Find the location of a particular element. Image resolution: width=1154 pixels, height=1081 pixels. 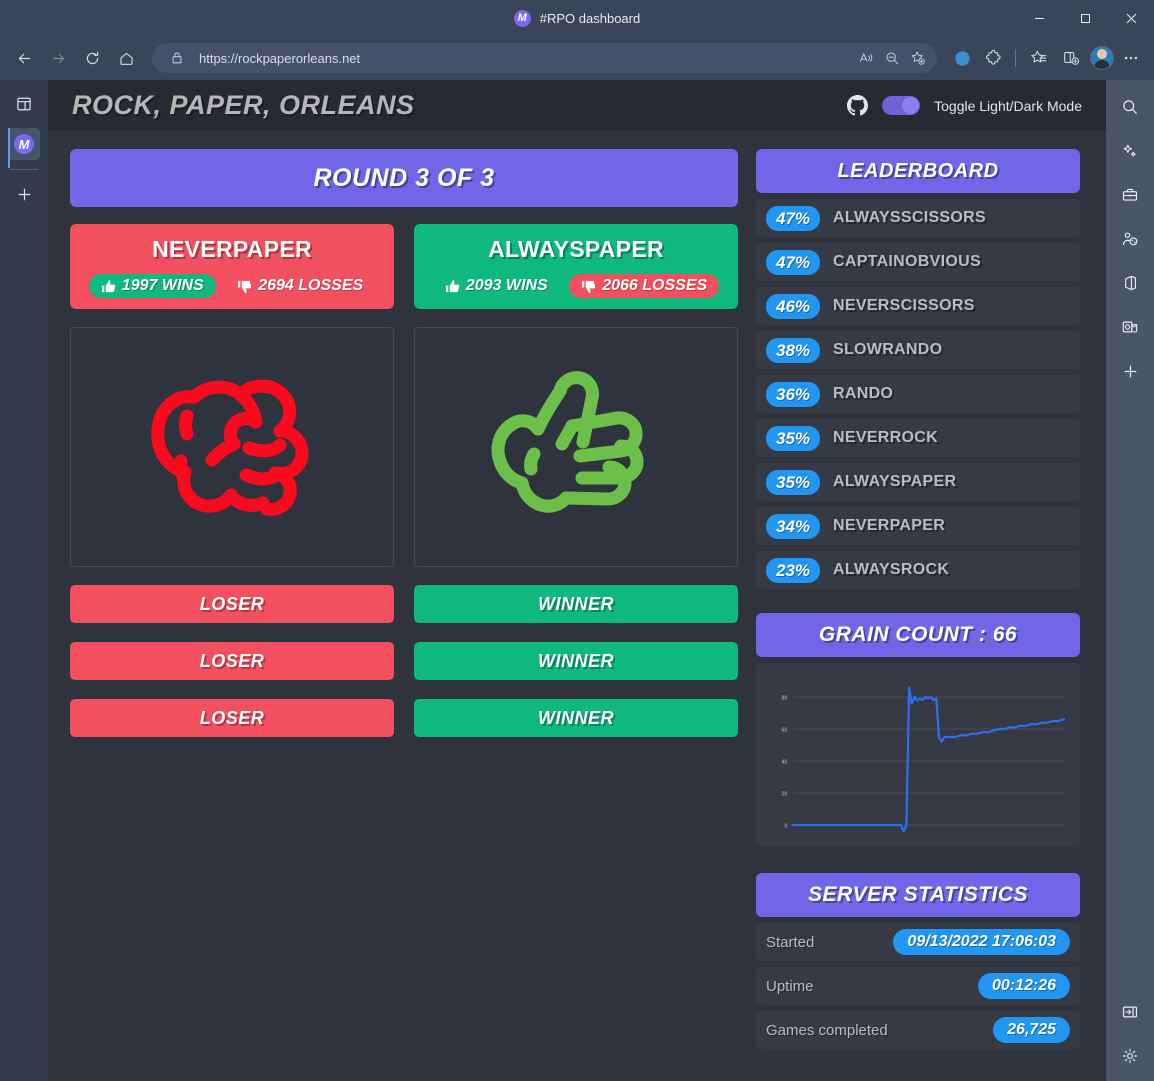

read-aloud-icon is located at coordinates (866, 58).